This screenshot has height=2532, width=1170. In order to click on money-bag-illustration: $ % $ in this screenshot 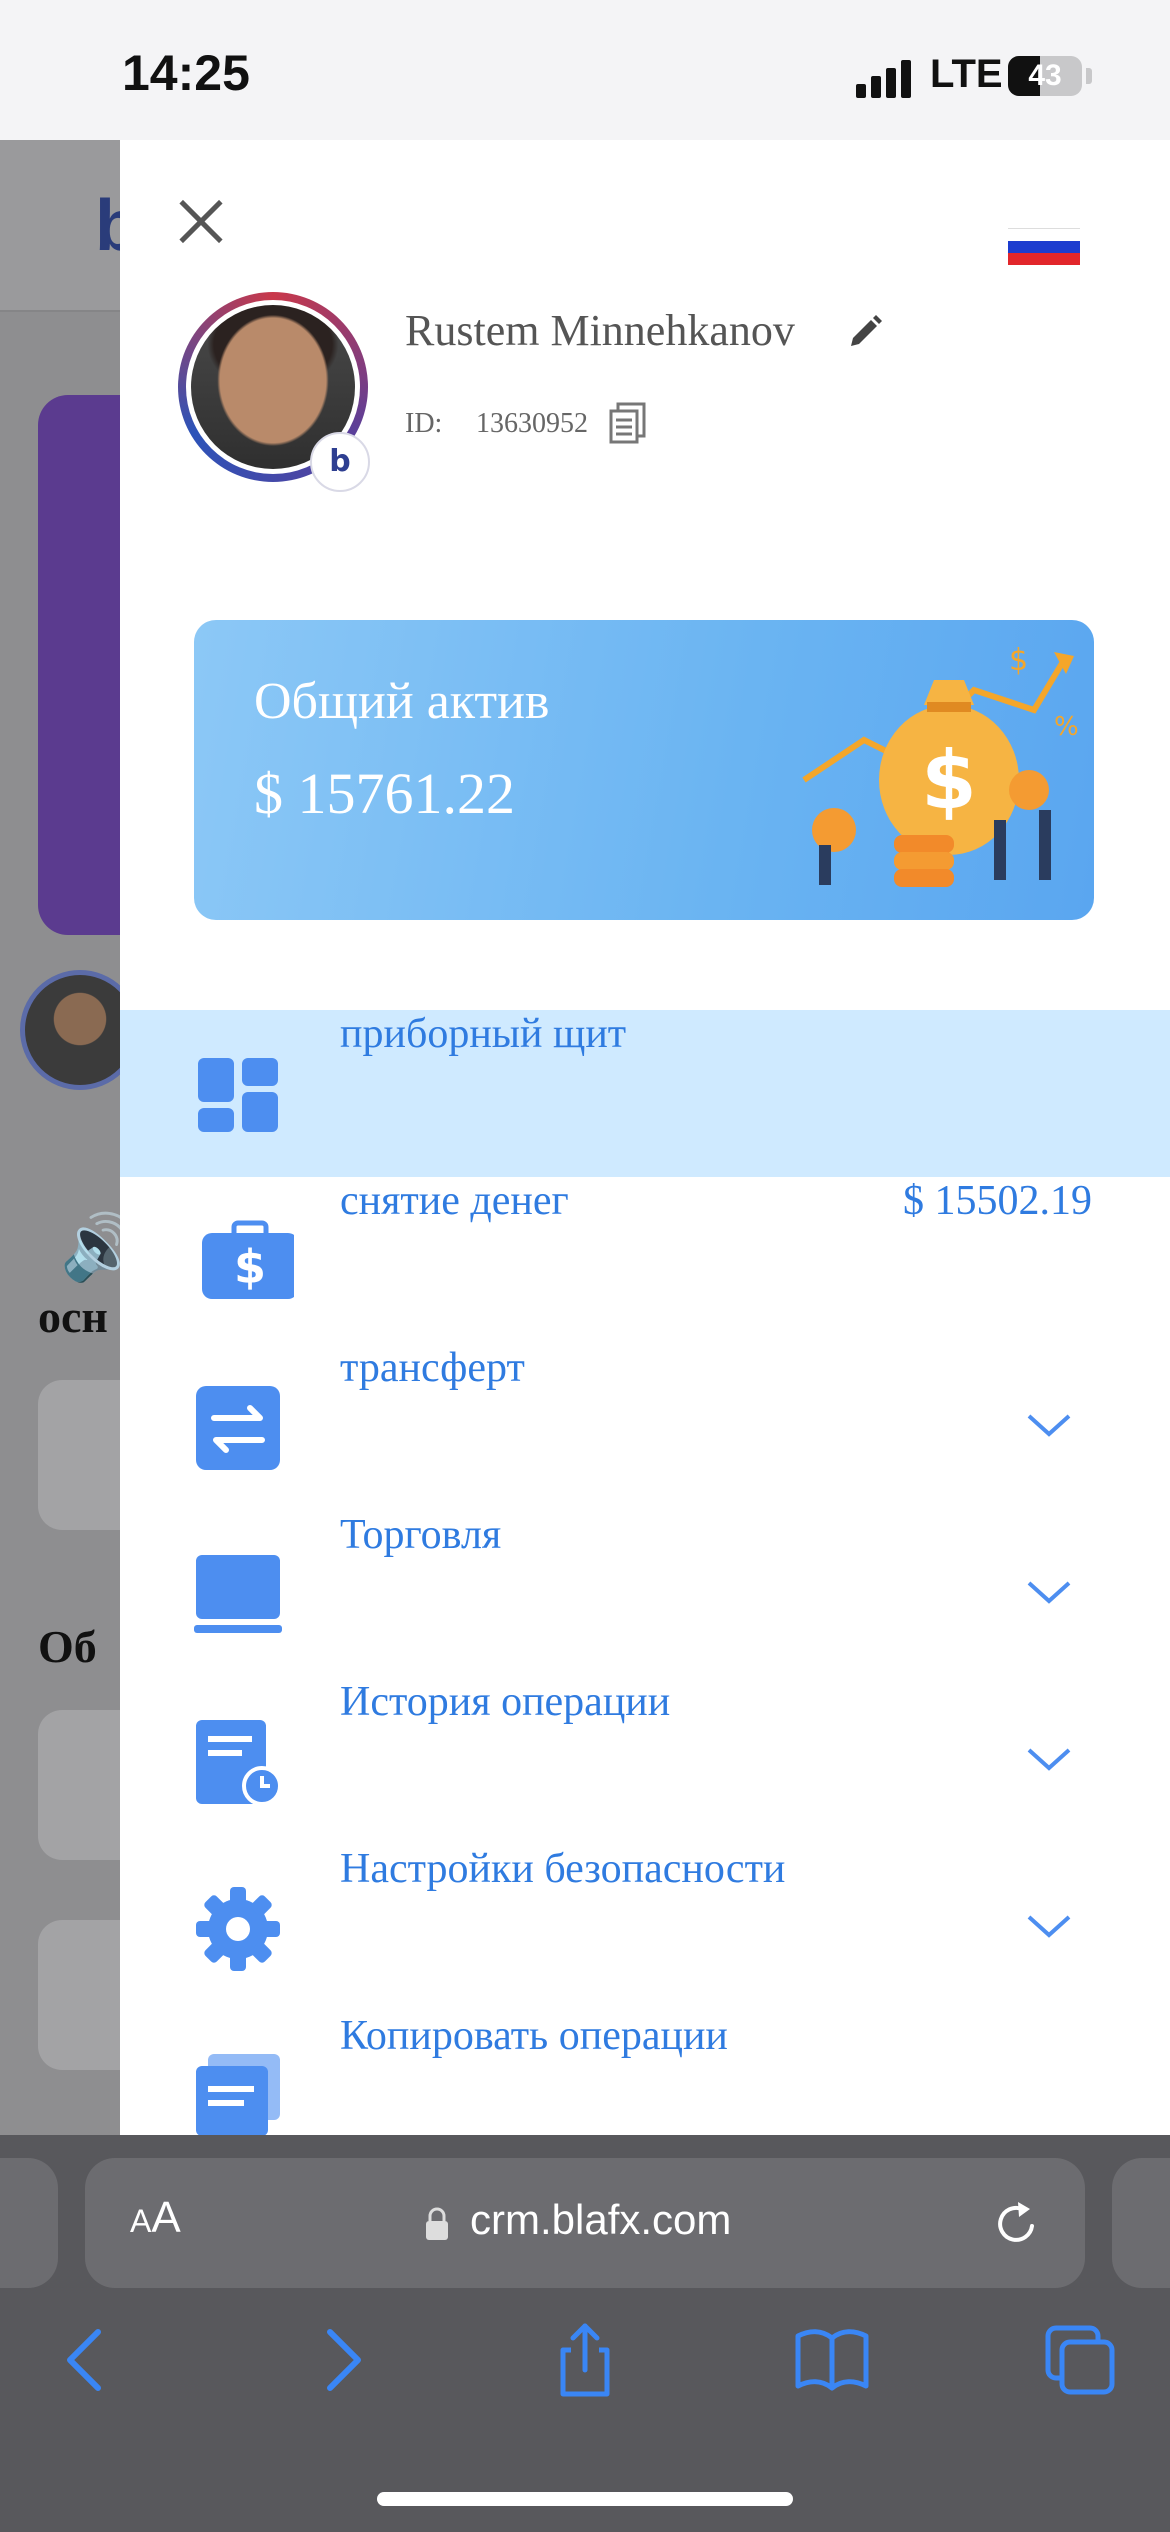, I will do `click(940, 765)`.